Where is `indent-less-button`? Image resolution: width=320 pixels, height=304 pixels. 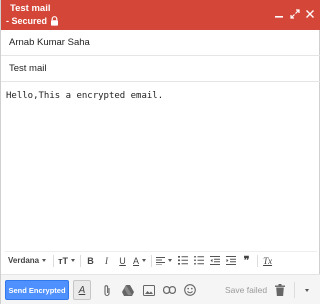
indent-less-button is located at coordinates (214, 261).